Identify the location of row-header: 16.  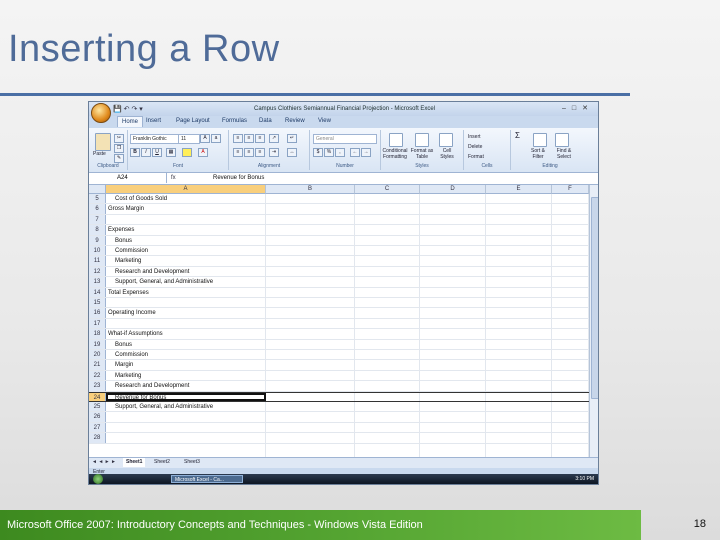
(97, 313).